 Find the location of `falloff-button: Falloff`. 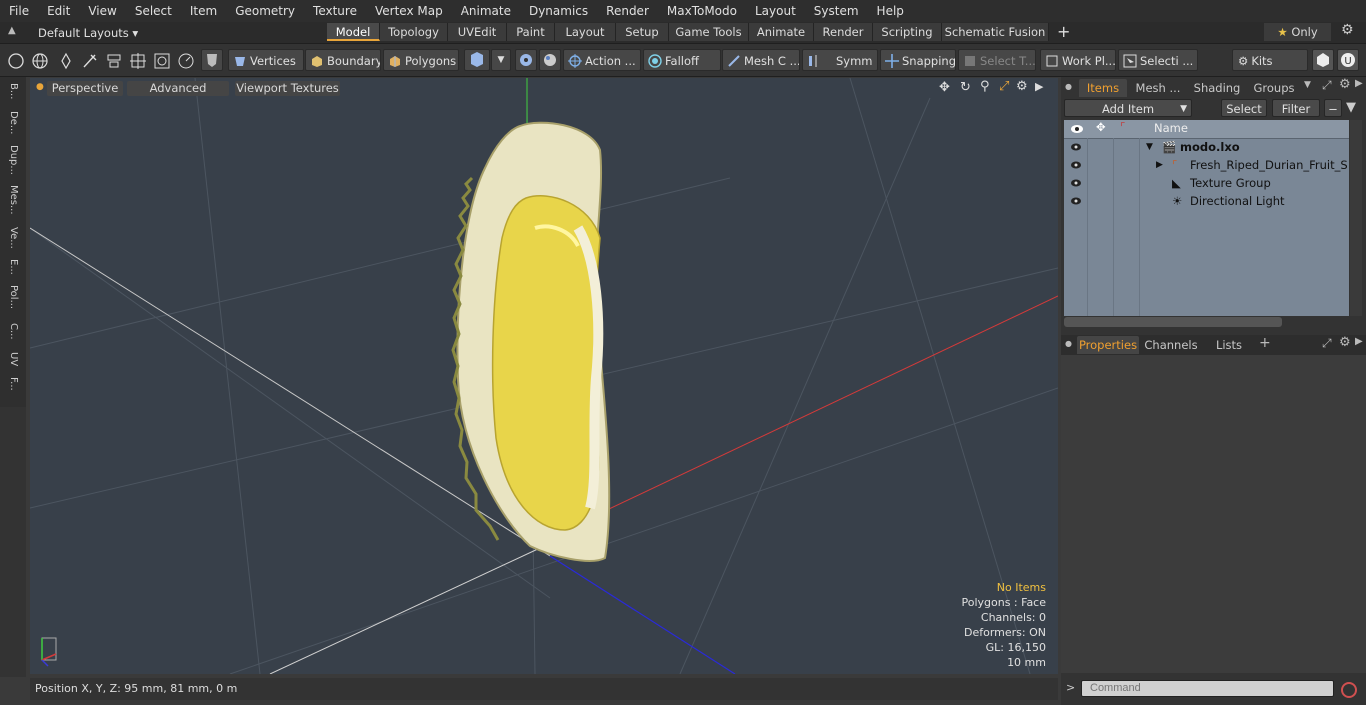

falloff-button: Falloff is located at coordinates (682, 60).